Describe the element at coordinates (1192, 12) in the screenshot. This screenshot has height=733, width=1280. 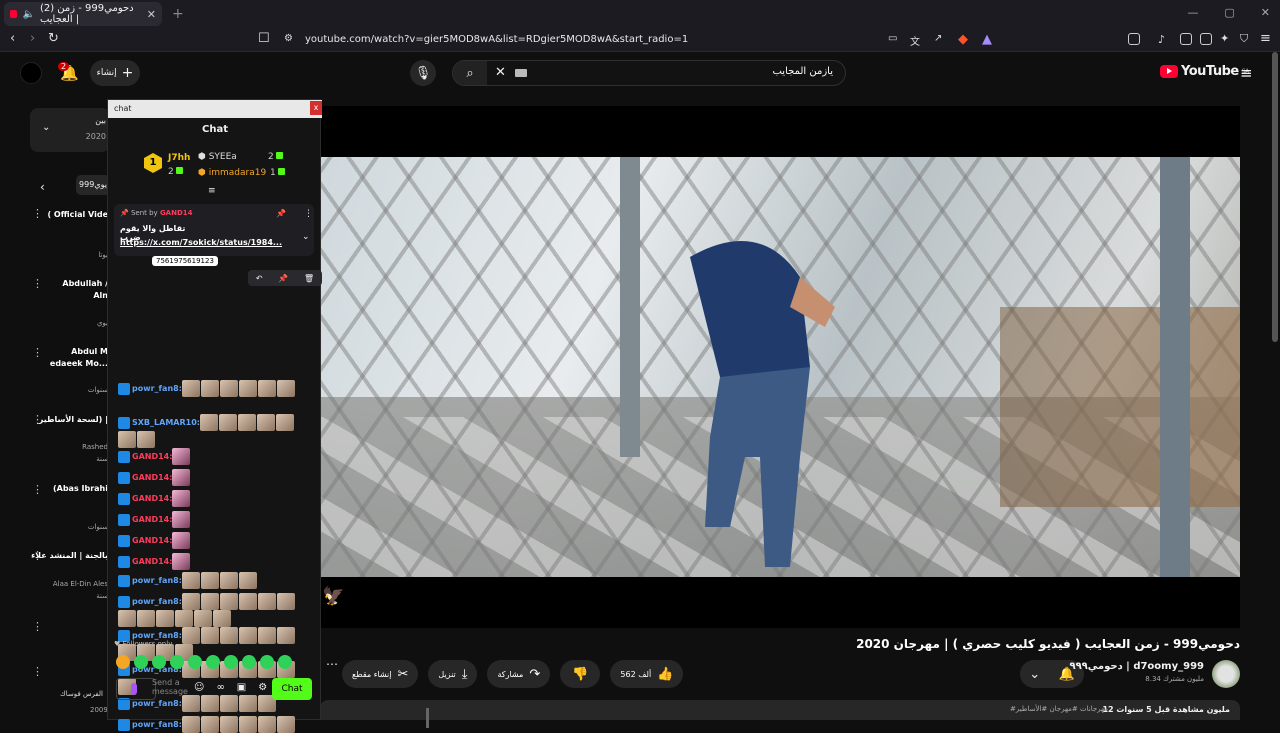
I see `minimize-icon: —` at that location.